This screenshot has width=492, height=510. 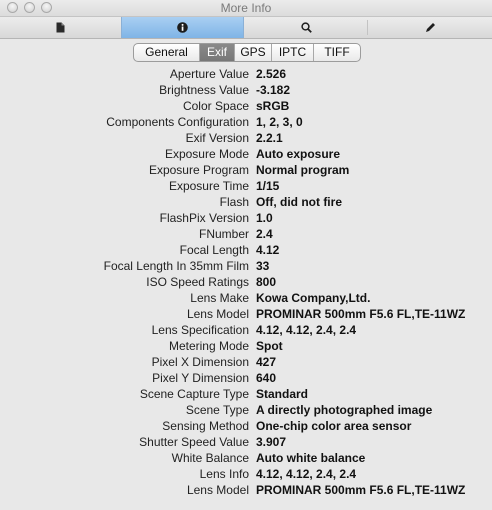 I want to click on property-row: Exposure Mode Auto exposure, so click(x=246, y=154).